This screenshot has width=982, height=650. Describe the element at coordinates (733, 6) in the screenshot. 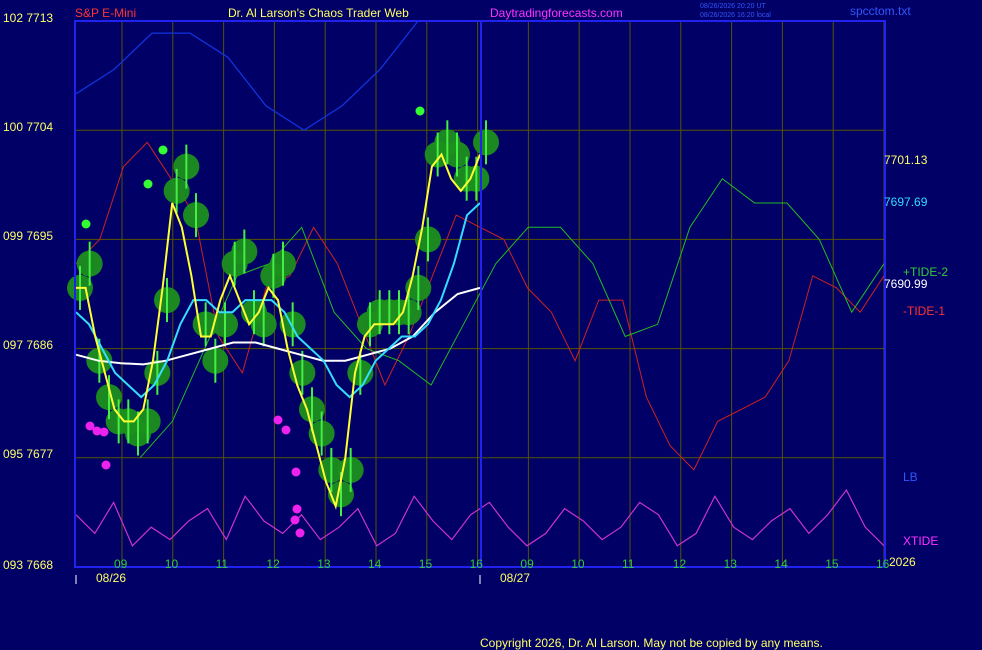

I see `time-utc: 08/26/2026 20:20 UT` at that location.